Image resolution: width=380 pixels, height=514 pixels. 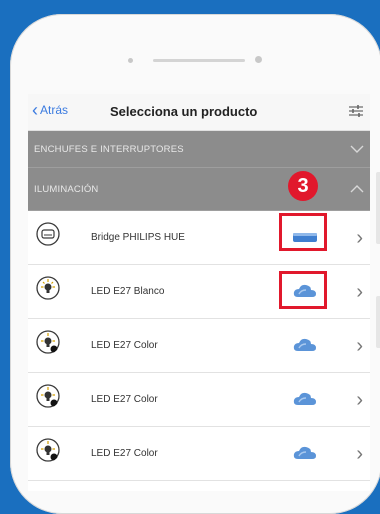 What do you see at coordinates (258, 59) in the screenshot?
I see `proximity-sensor` at bounding box center [258, 59].